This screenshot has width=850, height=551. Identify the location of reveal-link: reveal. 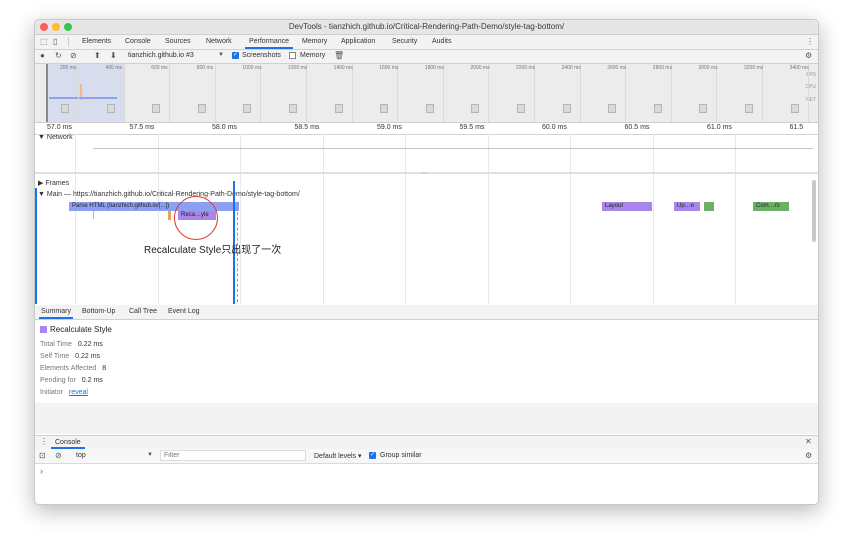
(78, 392).